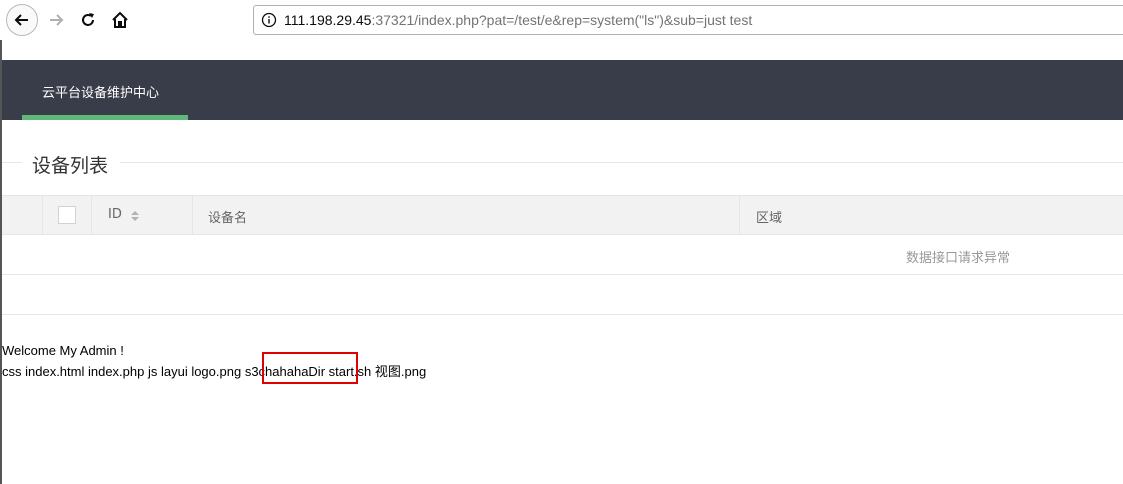  I want to click on app-header: 云平台设备维护中心, so click(562, 90).